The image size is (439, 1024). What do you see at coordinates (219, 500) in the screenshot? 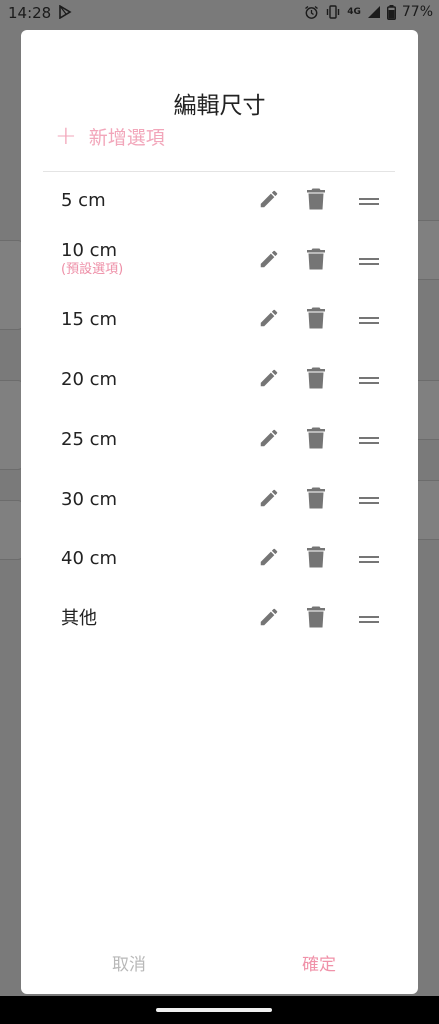
I see `size-option-row: 30 cm` at bounding box center [219, 500].